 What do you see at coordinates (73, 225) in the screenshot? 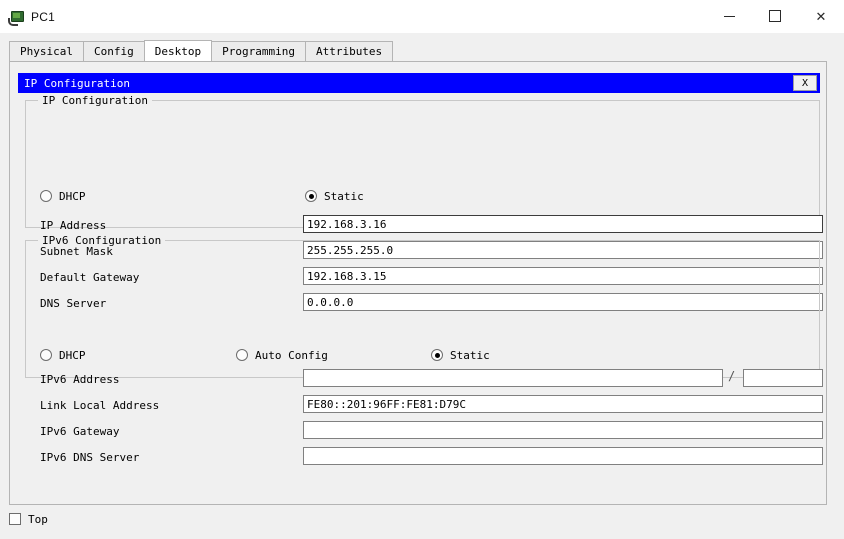
I see `ipv4-ip-address-label: IP Address` at bounding box center [73, 225].